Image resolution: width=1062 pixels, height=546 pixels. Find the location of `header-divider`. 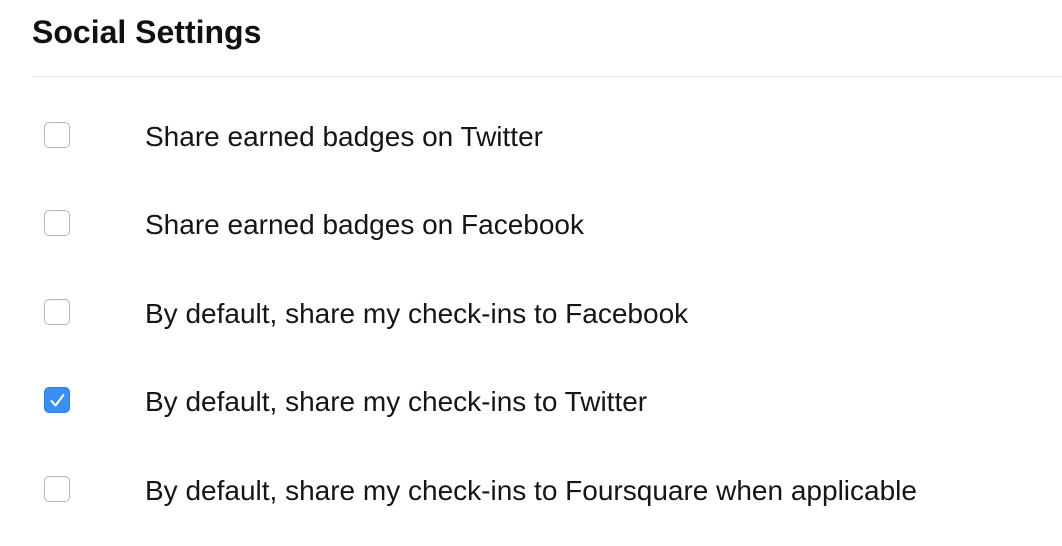

header-divider is located at coordinates (547, 76).